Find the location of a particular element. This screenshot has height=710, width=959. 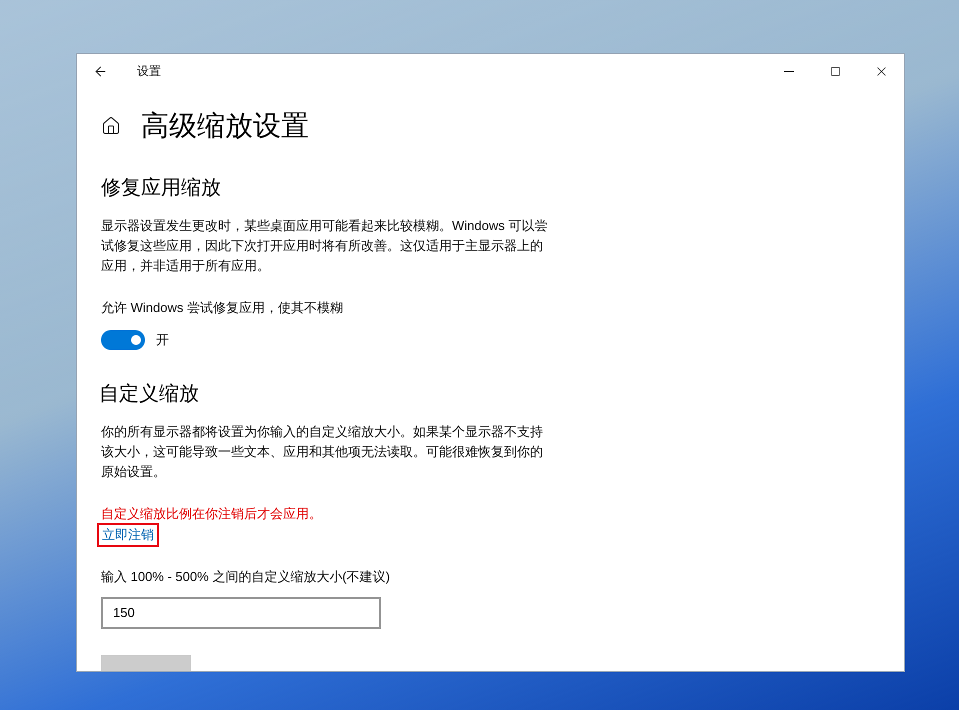

scale-input-field: 150 is located at coordinates (241, 612).